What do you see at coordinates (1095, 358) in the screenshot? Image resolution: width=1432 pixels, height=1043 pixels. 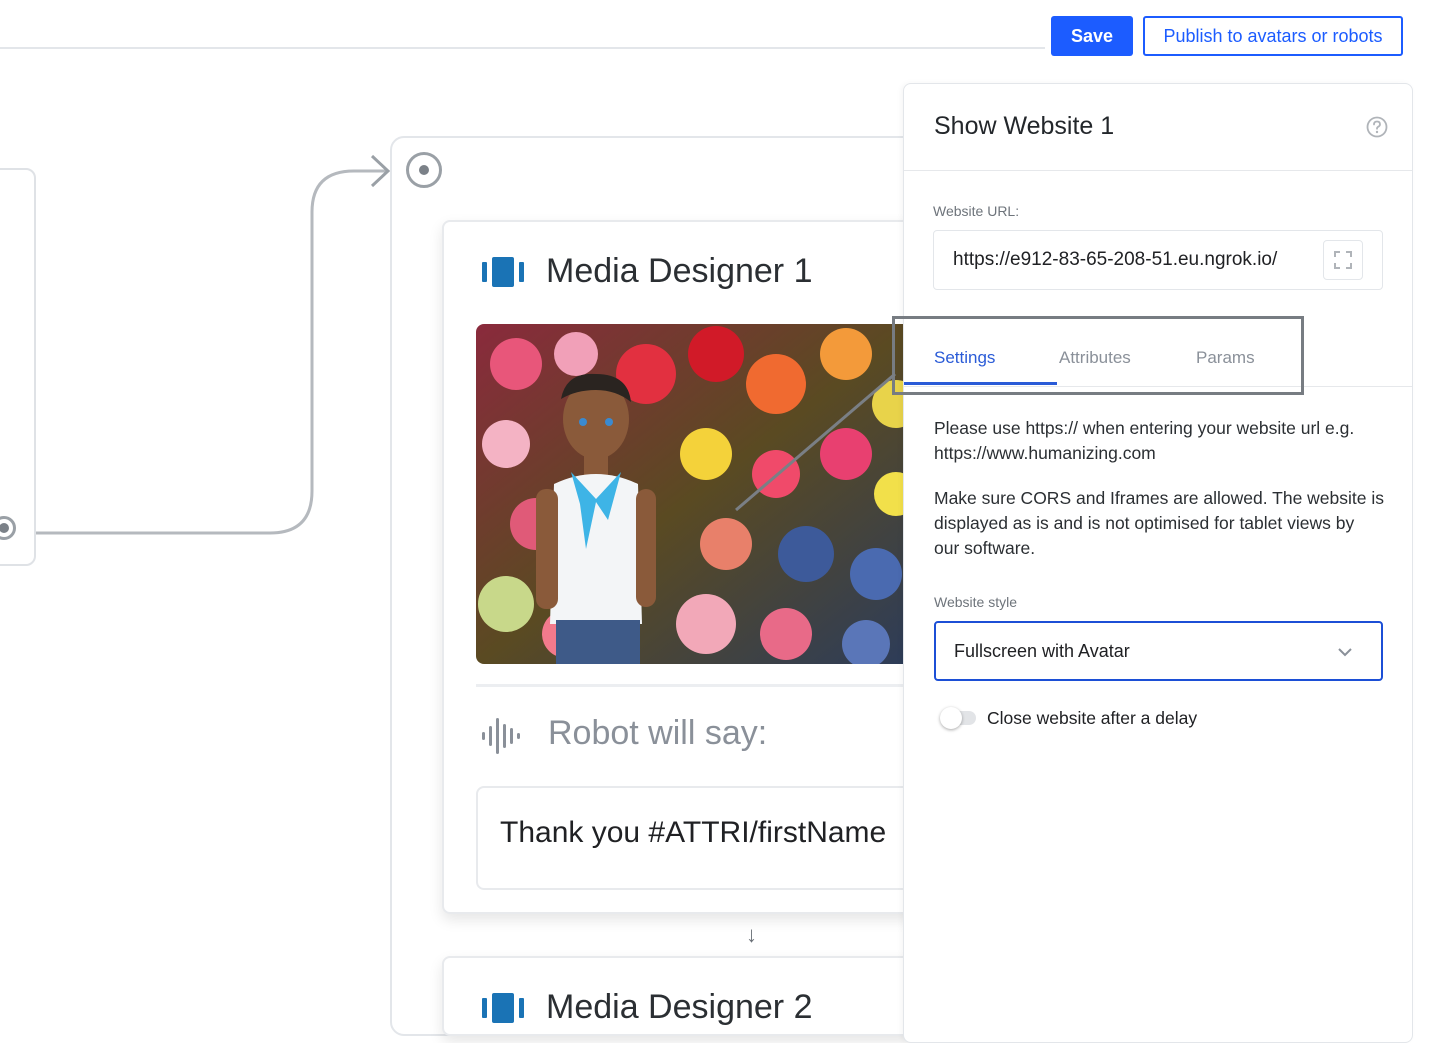 I see `tab-attributes: Attributes` at bounding box center [1095, 358].